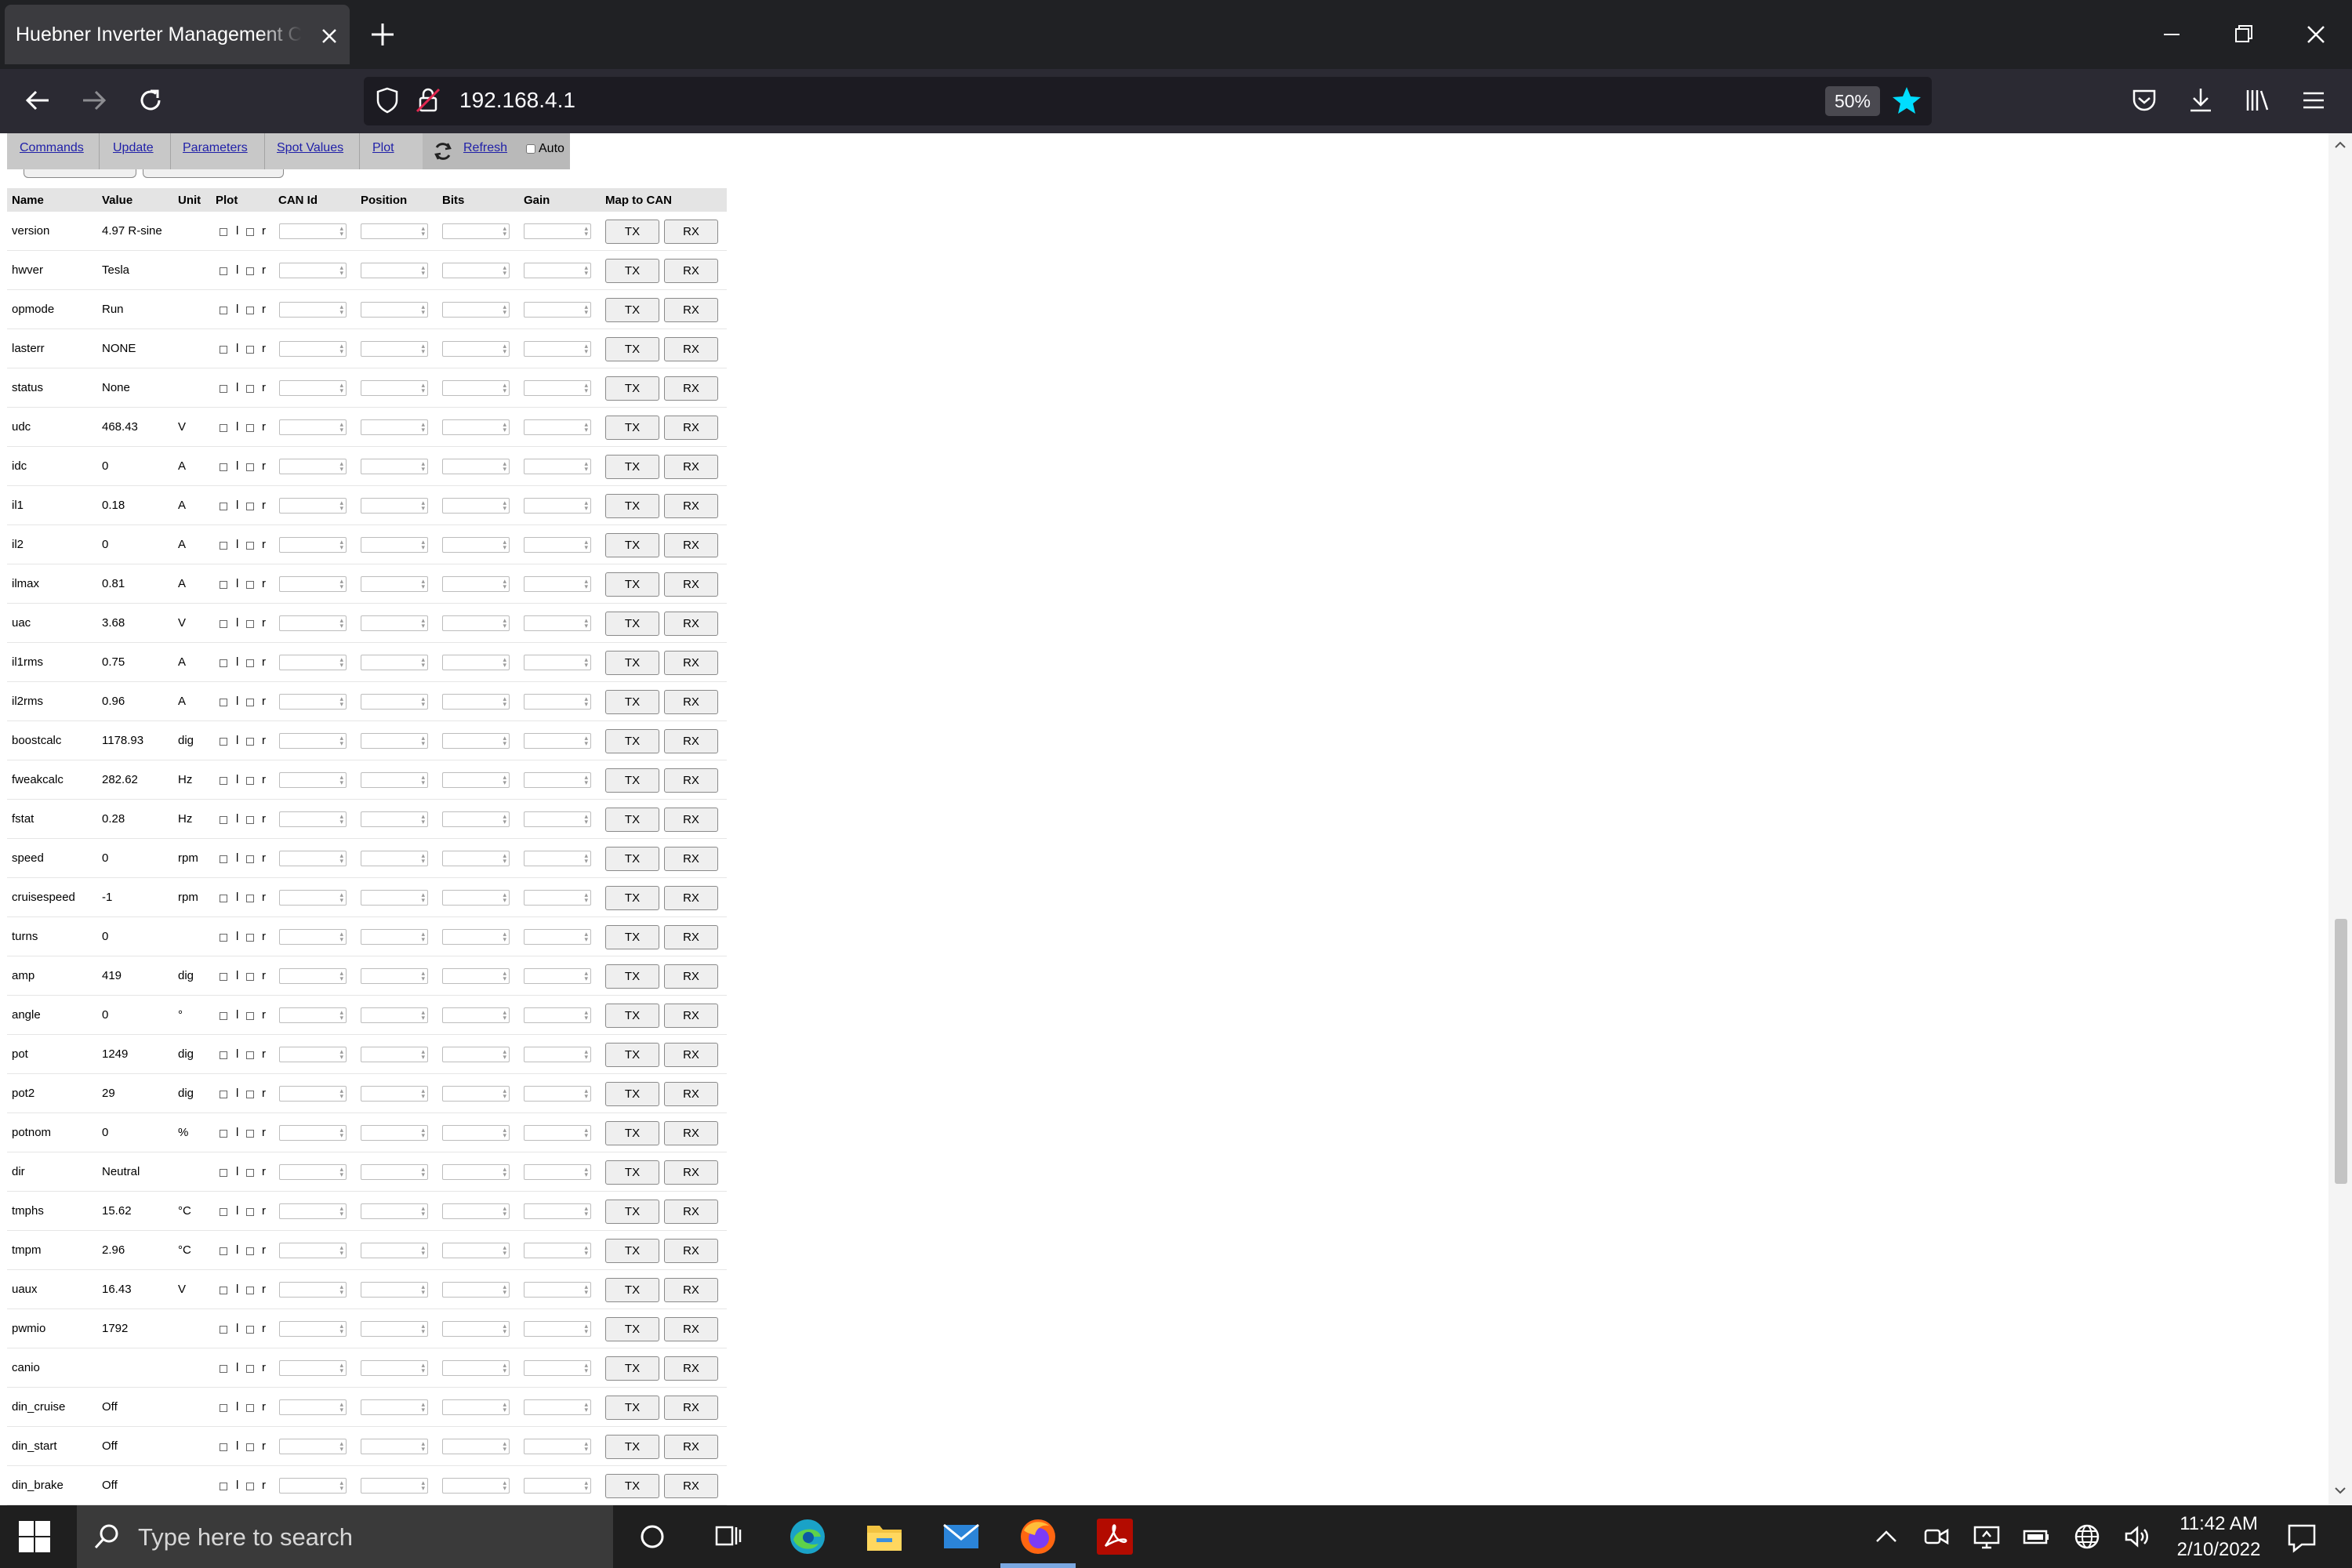  What do you see at coordinates (177, 34) in the screenshot?
I see `browser-tab: Huebner Inverter Management Console` at bounding box center [177, 34].